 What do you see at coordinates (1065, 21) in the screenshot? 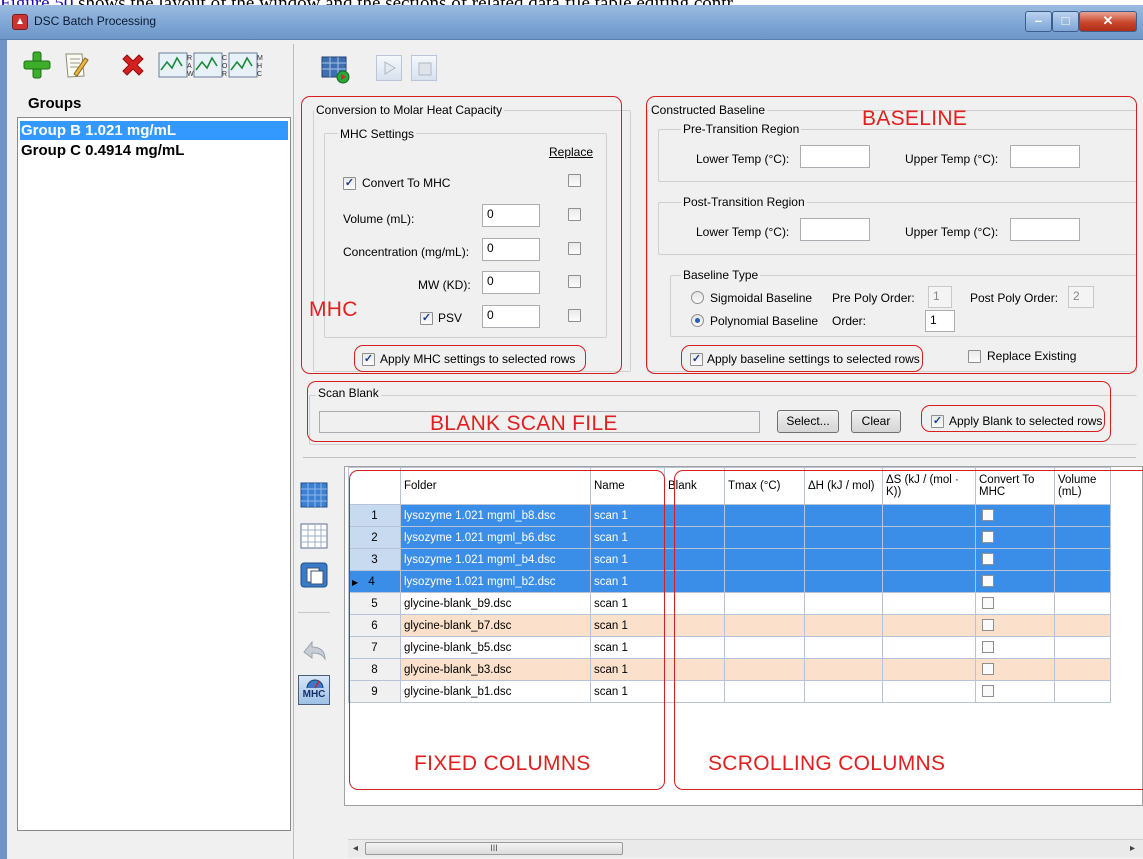
I see `maximize-button: □` at bounding box center [1065, 21].